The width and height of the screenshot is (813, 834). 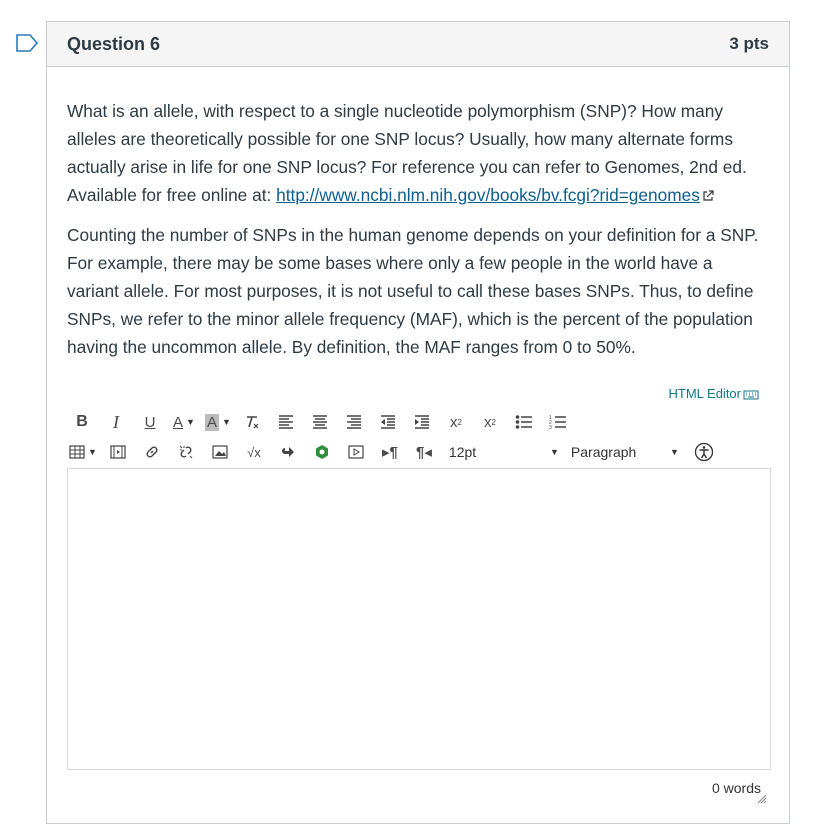 I want to click on block-format-caret-icon: ▼, so click(x=674, y=452).